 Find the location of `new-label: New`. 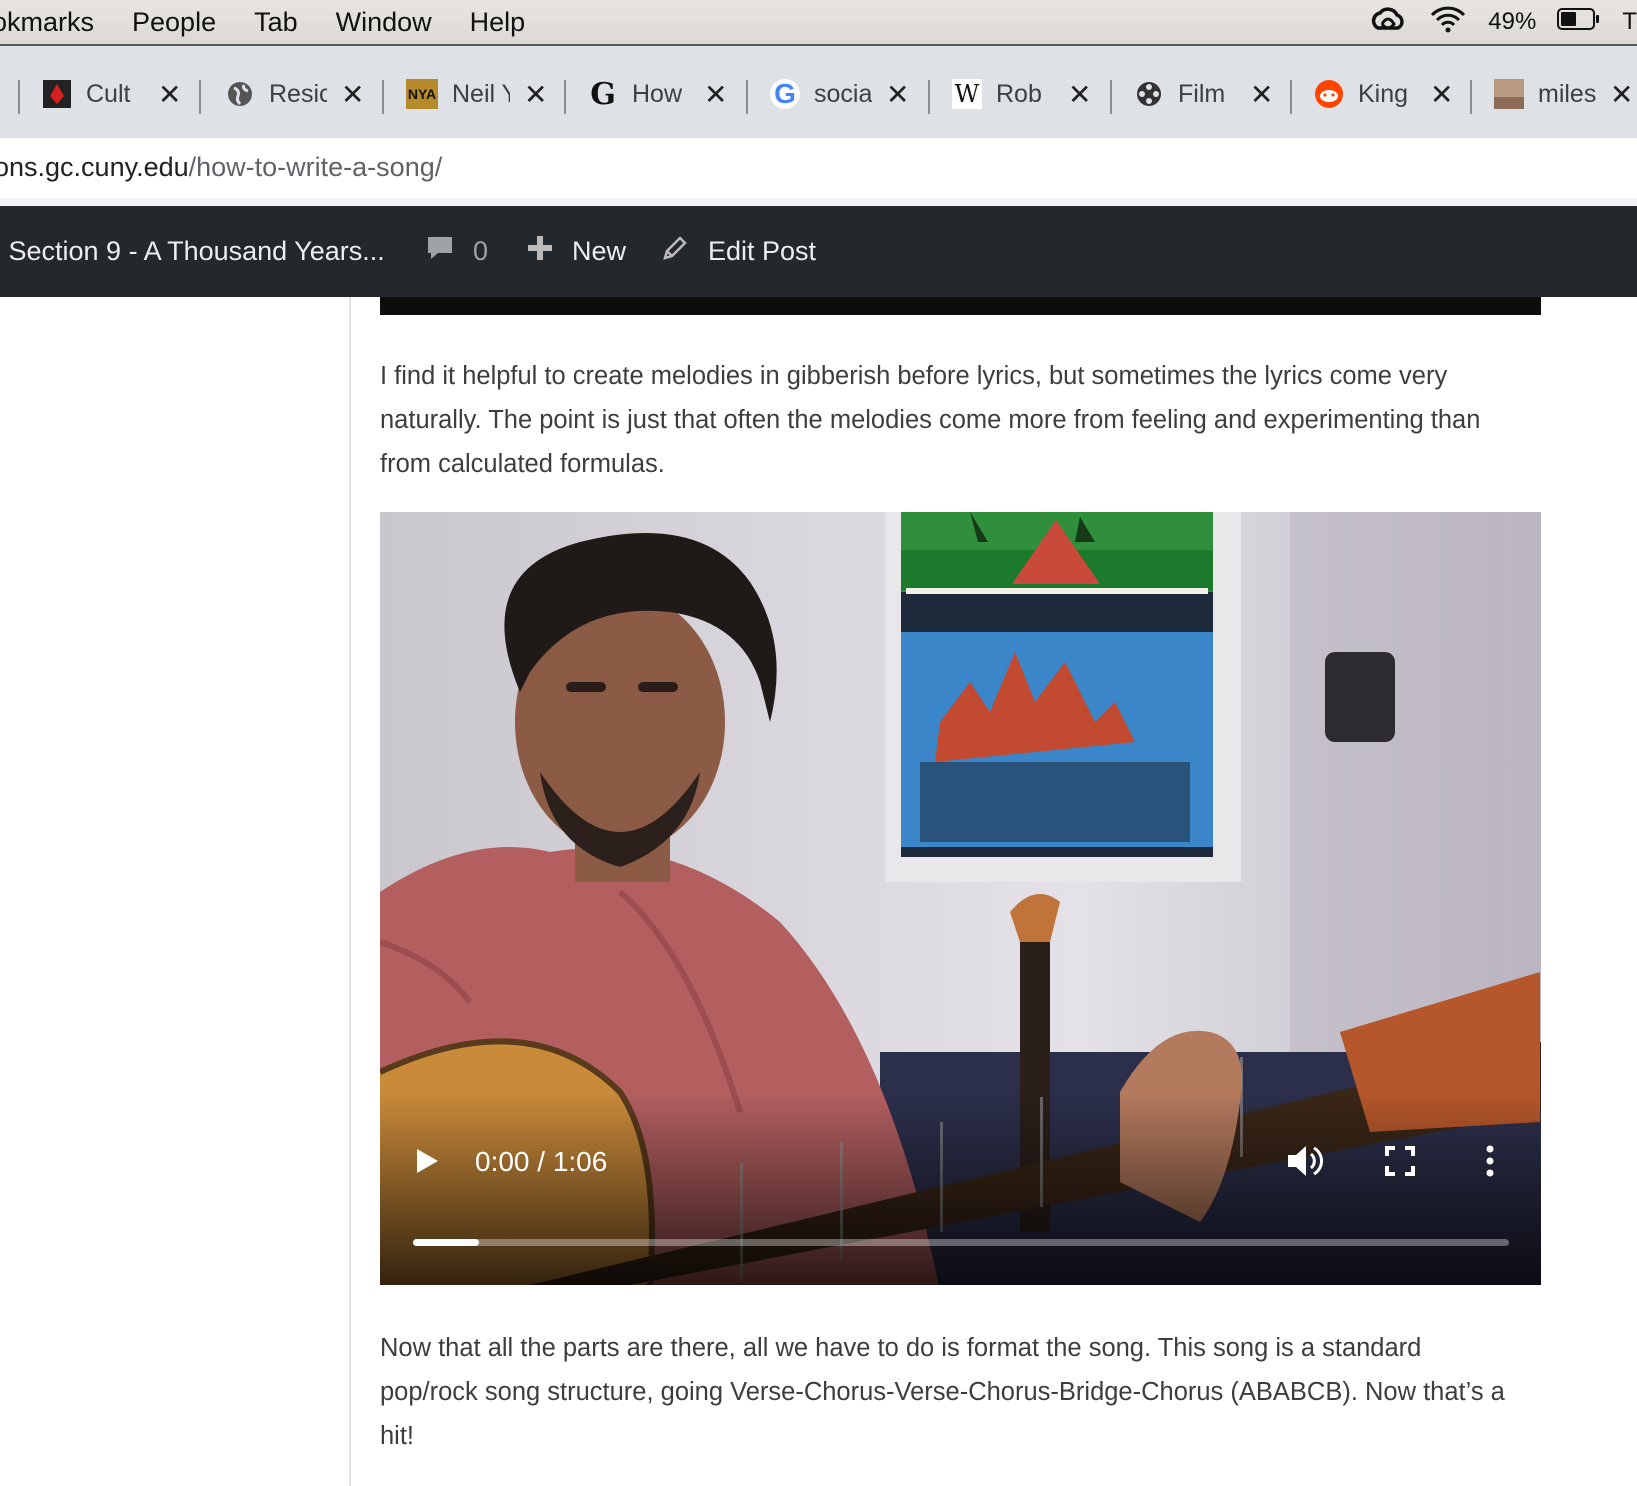

new-label: New is located at coordinates (599, 251).